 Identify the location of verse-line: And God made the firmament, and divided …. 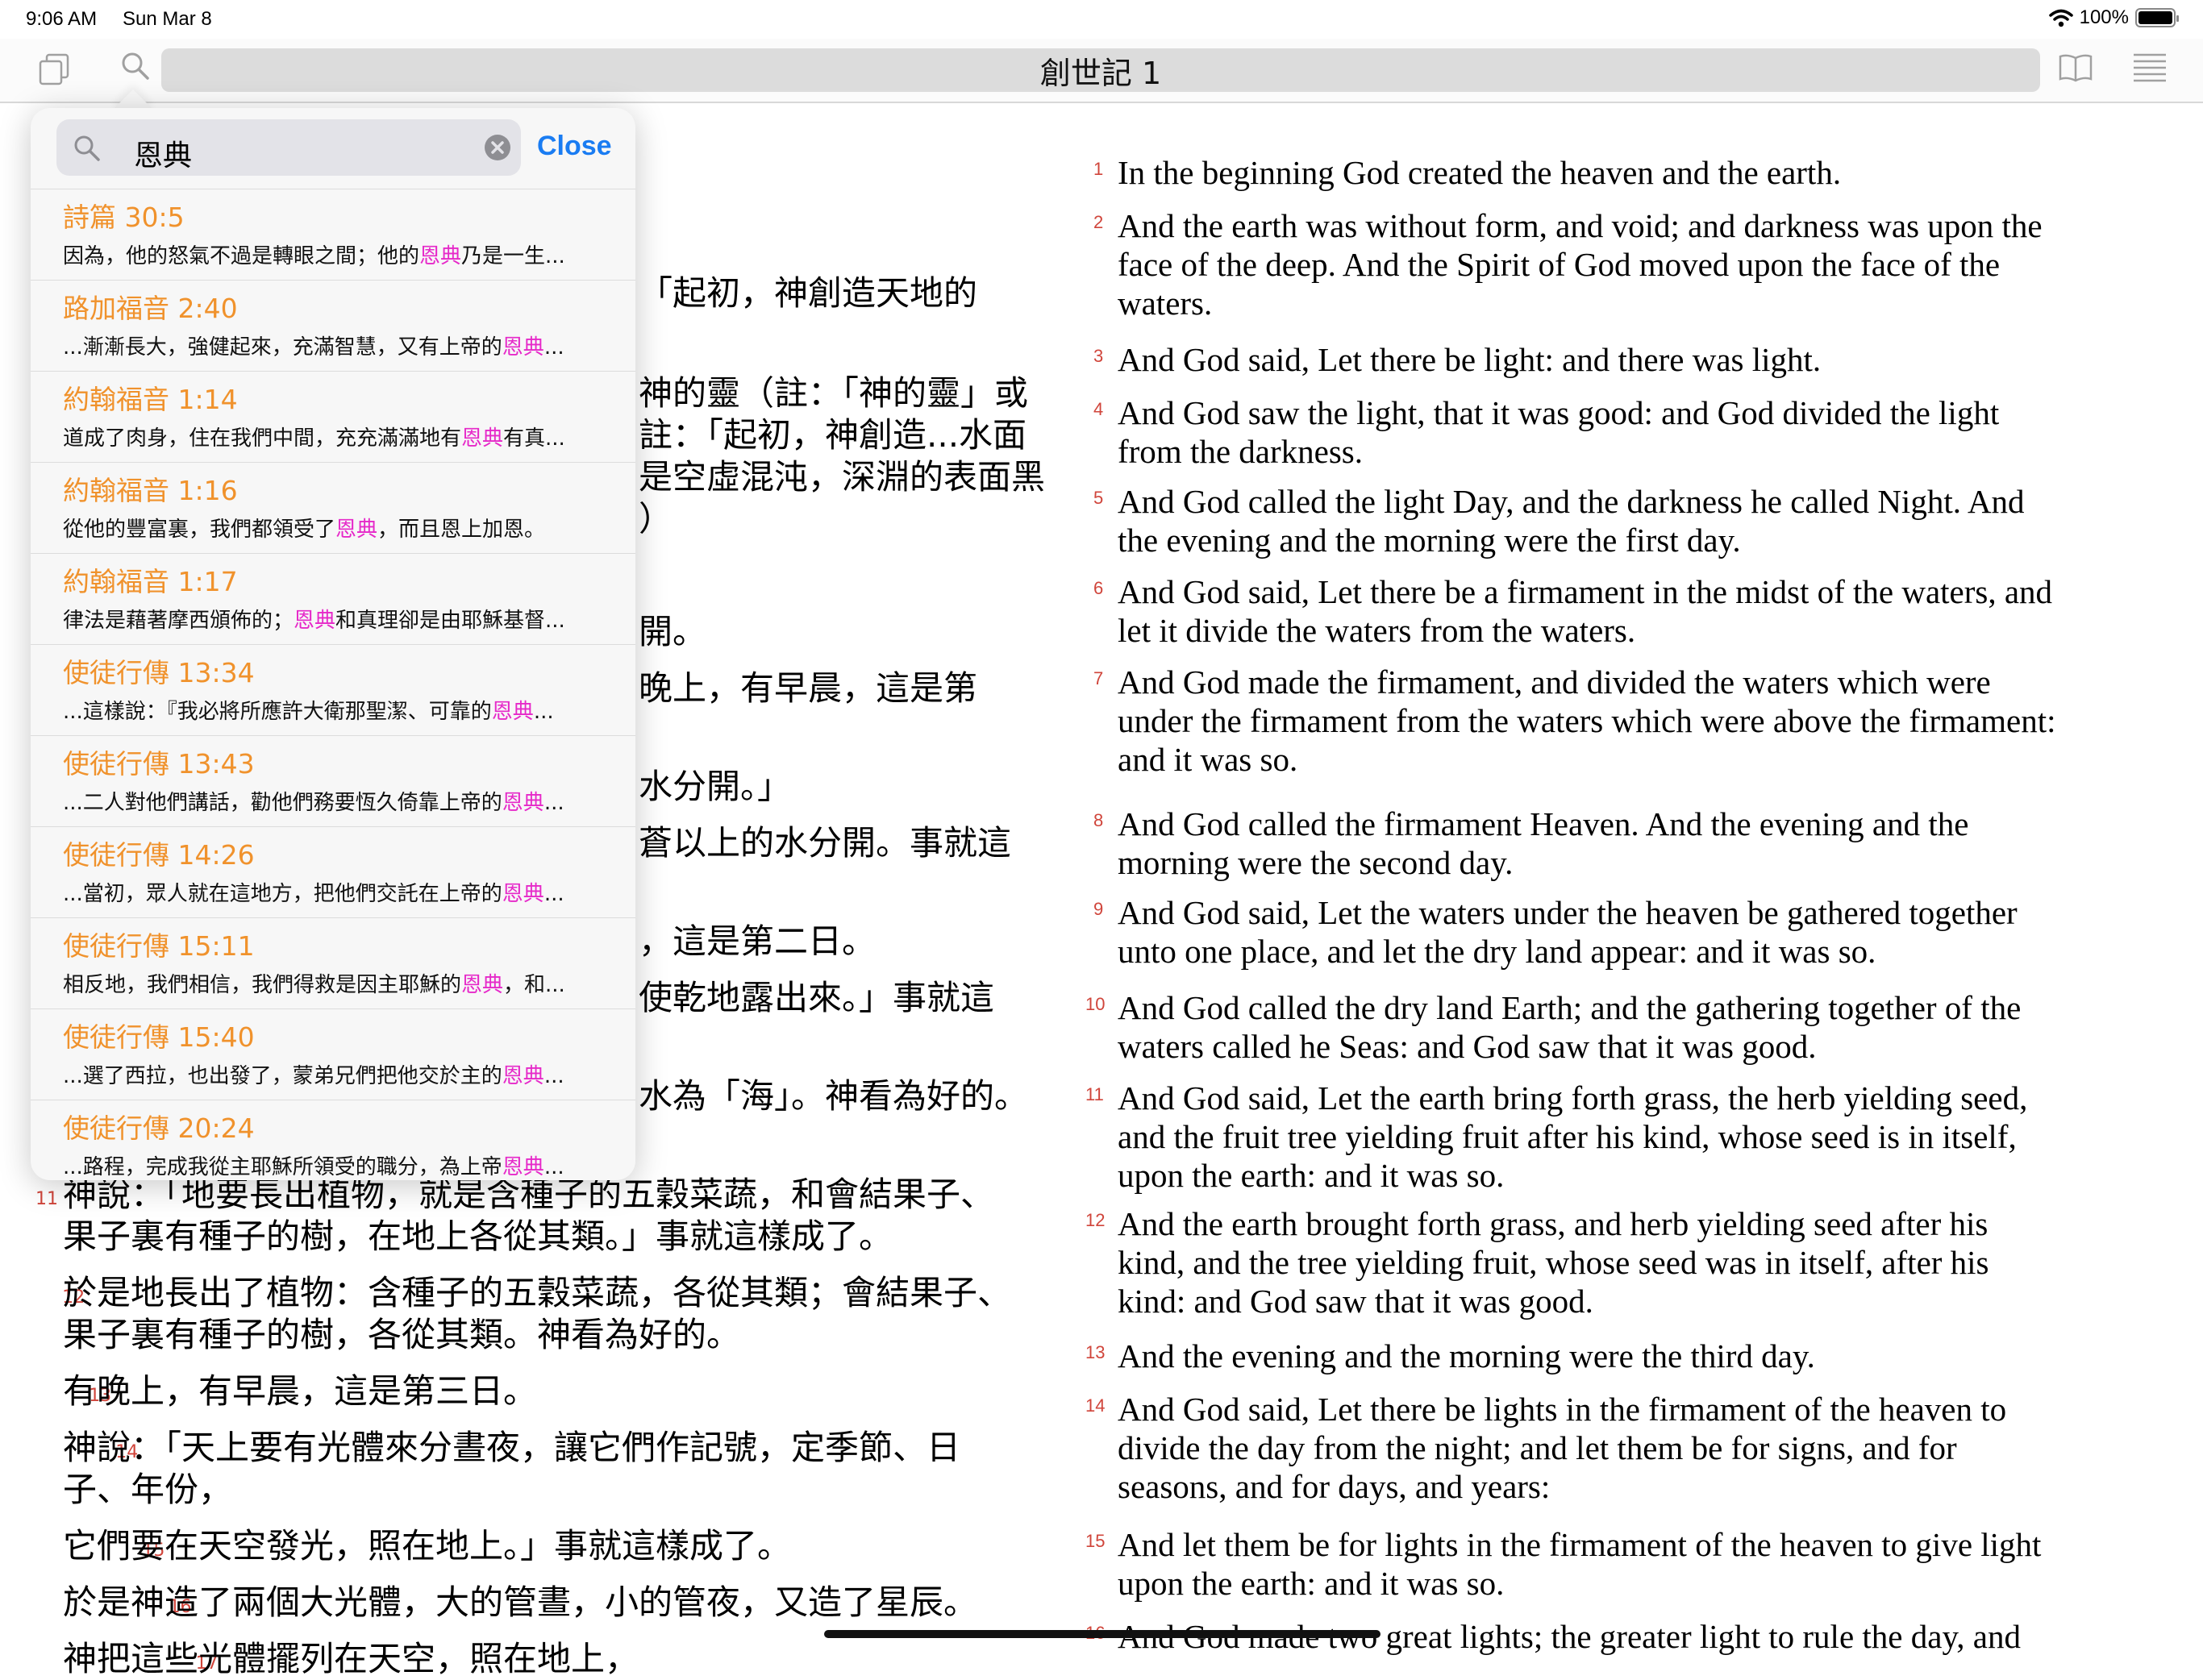
(1554, 682).